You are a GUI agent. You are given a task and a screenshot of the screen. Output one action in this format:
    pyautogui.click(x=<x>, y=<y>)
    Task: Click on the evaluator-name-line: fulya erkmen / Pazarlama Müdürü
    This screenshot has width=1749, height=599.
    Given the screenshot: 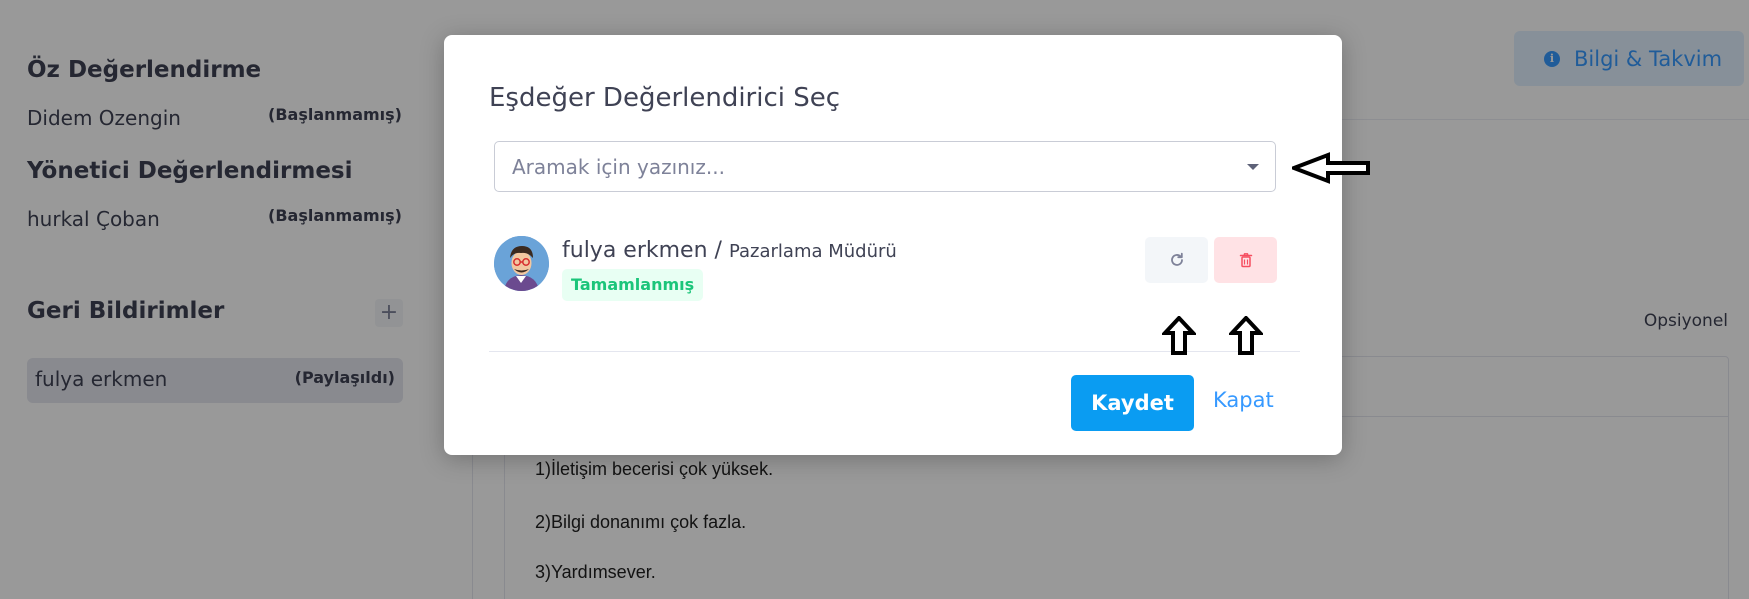 What is the action you would take?
    pyautogui.click(x=729, y=250)
    